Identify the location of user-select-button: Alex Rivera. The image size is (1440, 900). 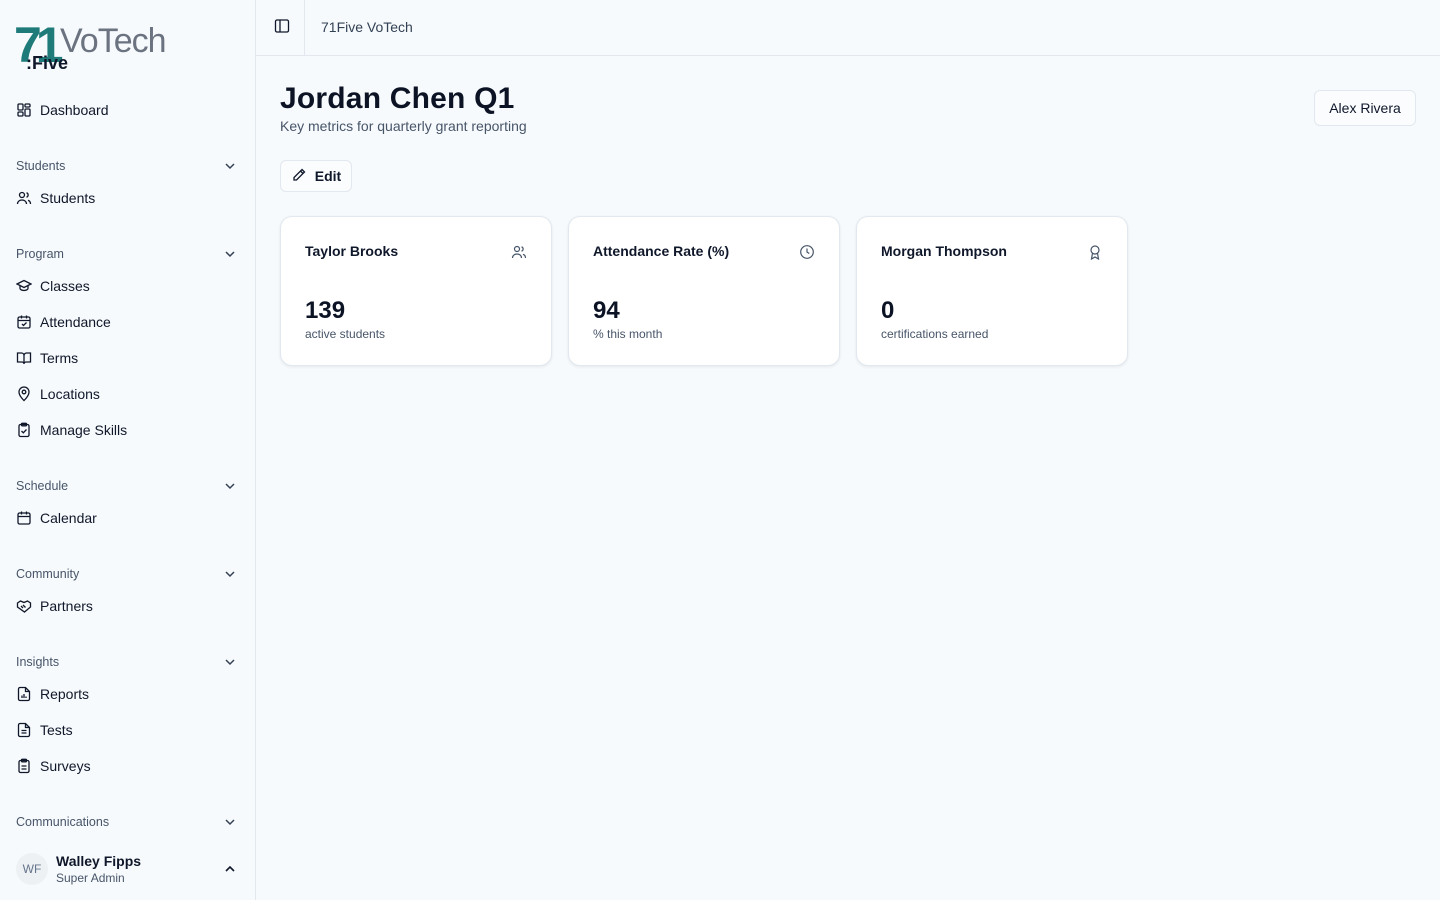
(1365, 108).